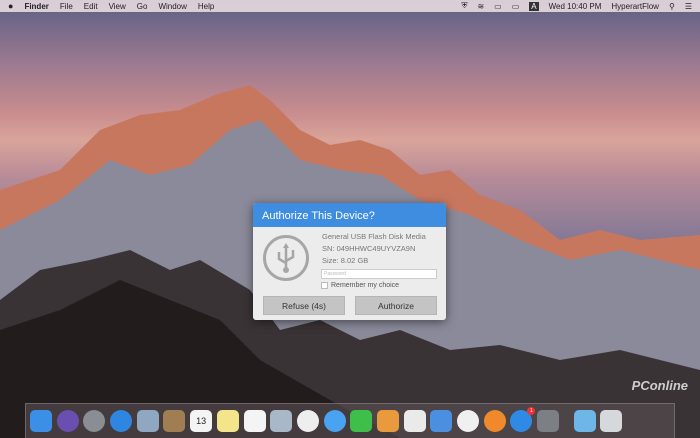 The image size is (700, 438). I want to click on wifi-icon: ≋, so click(480, 6).